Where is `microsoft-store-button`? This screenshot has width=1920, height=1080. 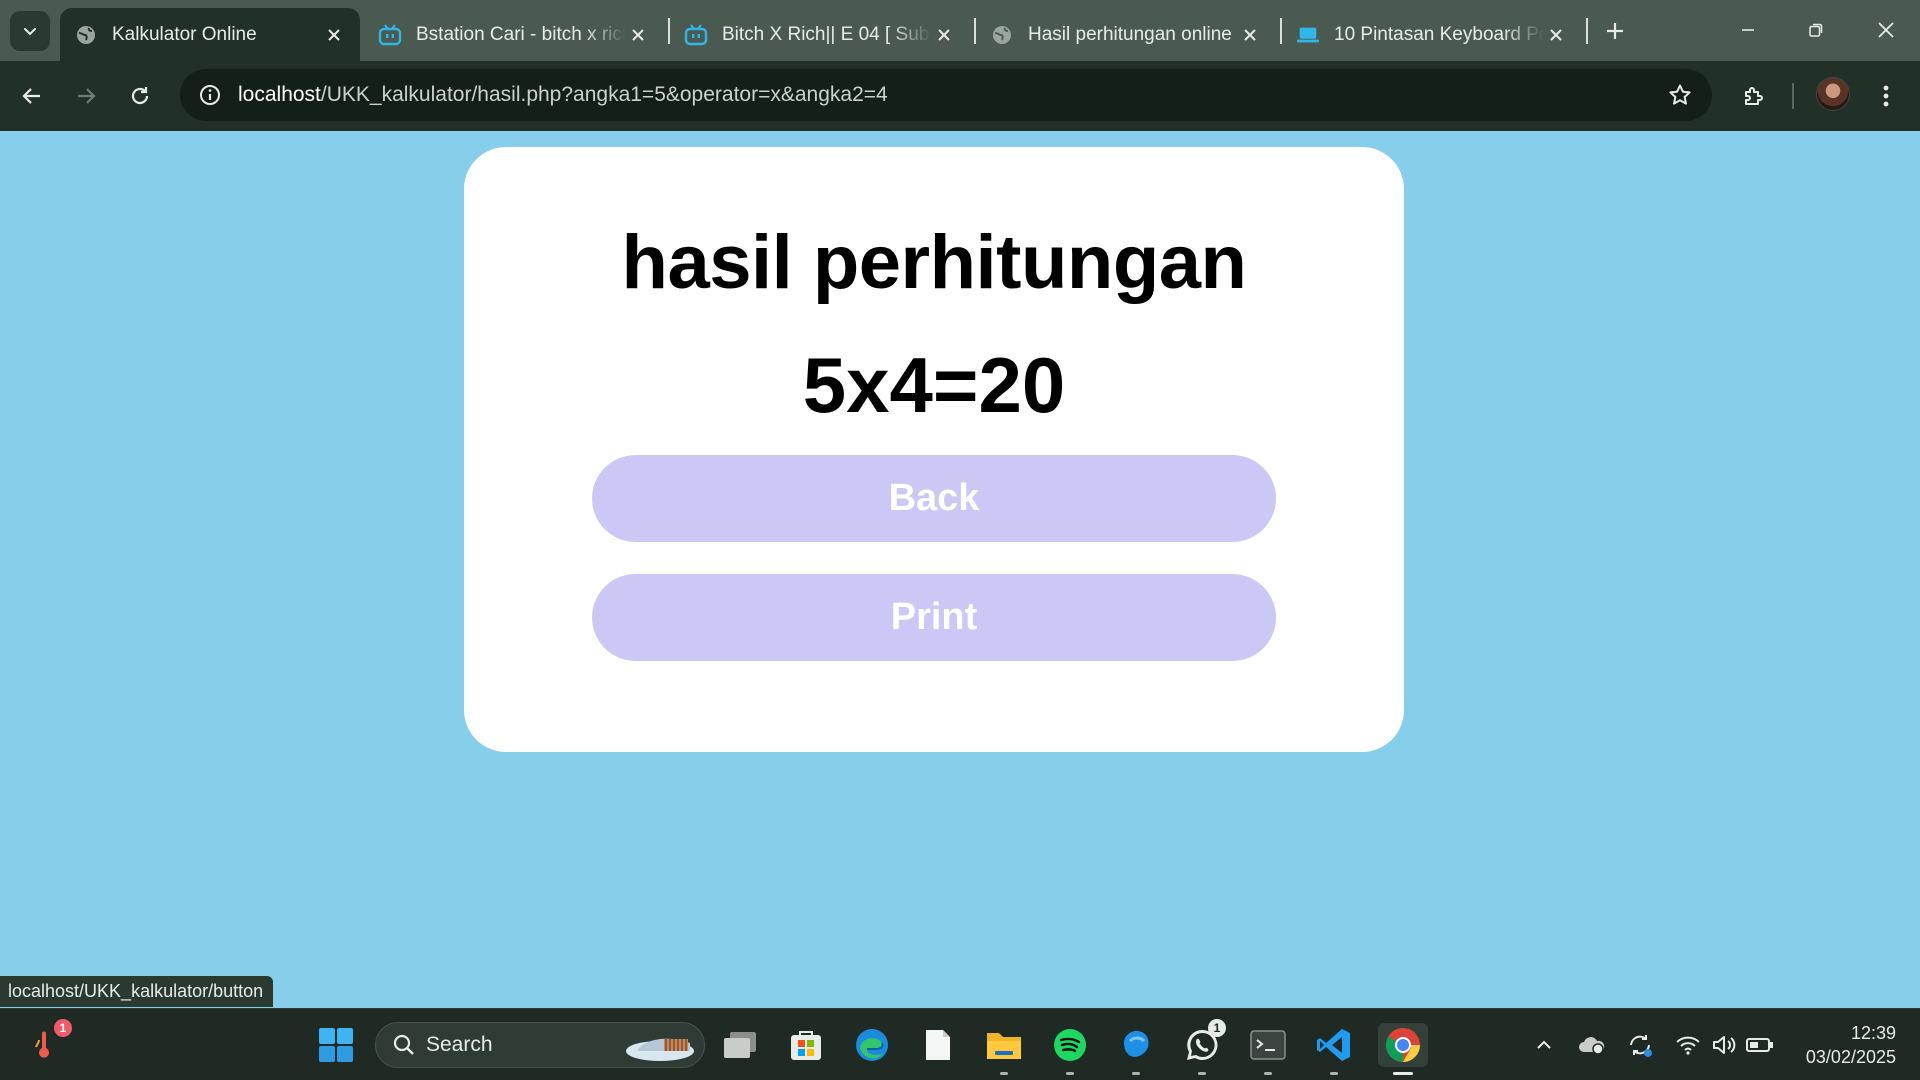 microsoft-store-button is located at coordinates (806, 1045).